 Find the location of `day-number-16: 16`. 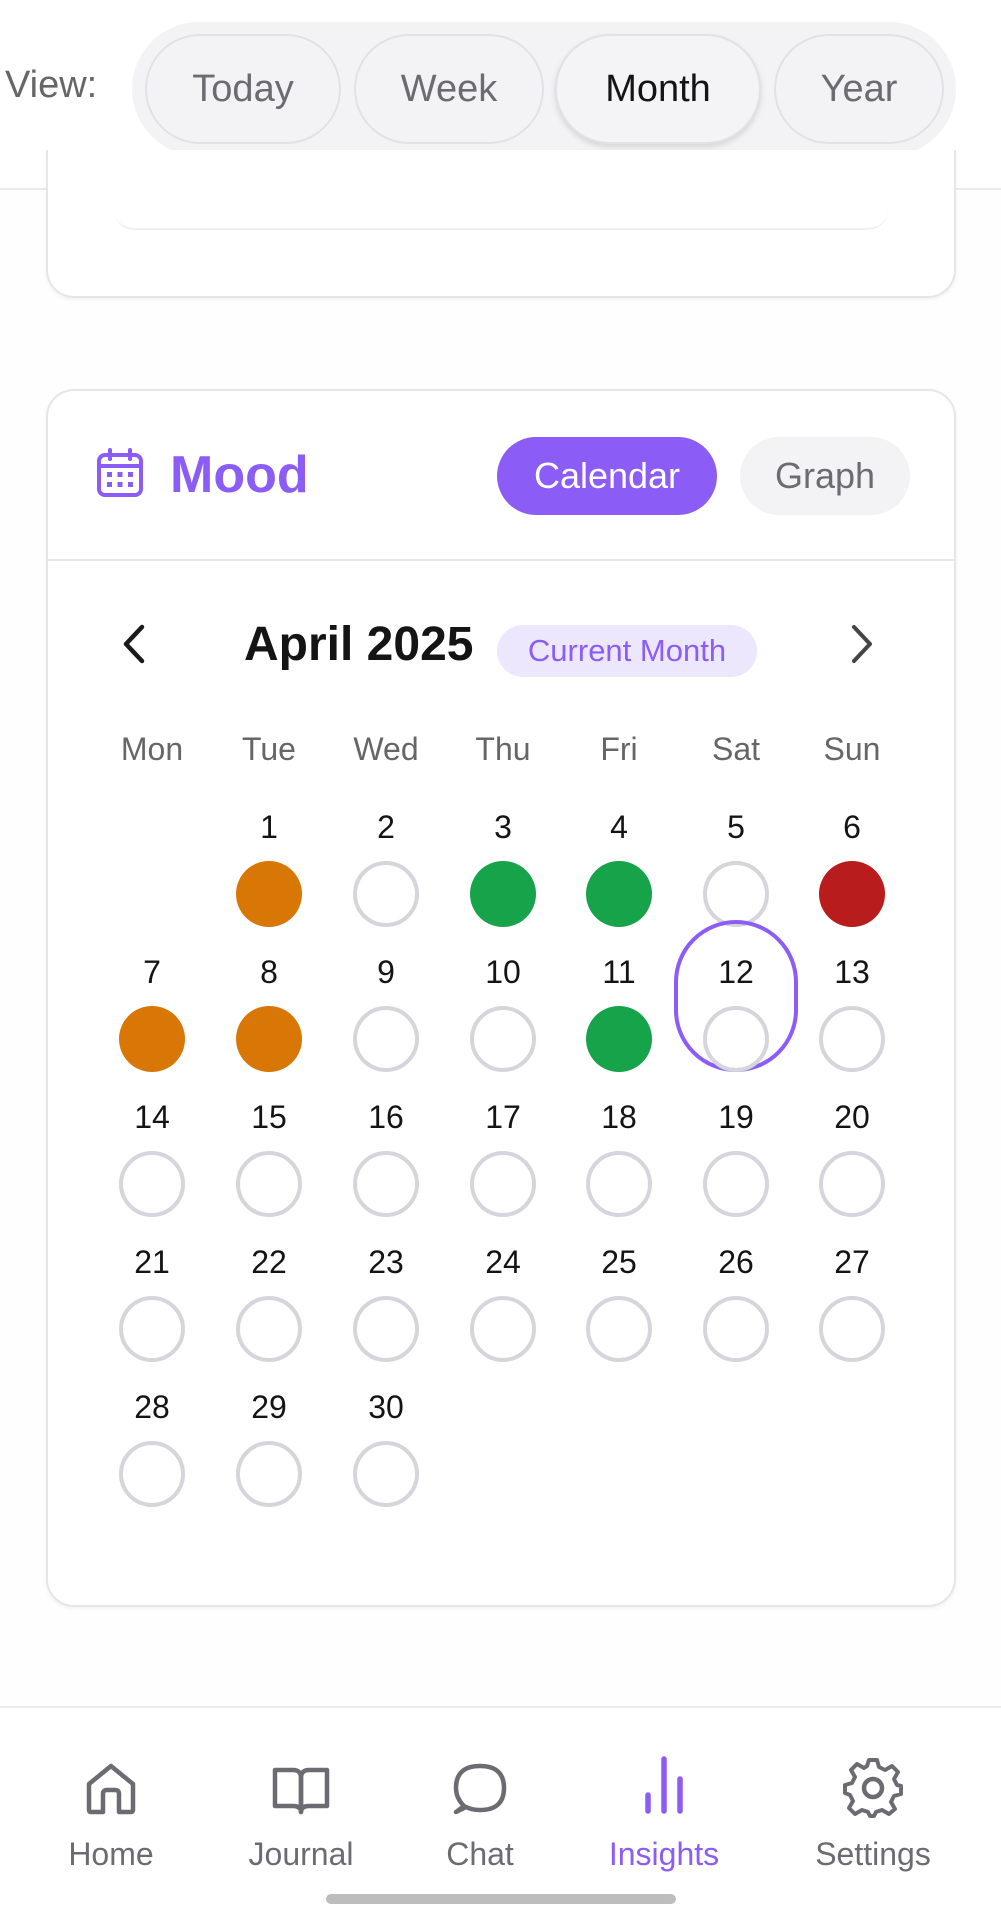

day-number-16: 16 is located at coordinates (386, 1117).